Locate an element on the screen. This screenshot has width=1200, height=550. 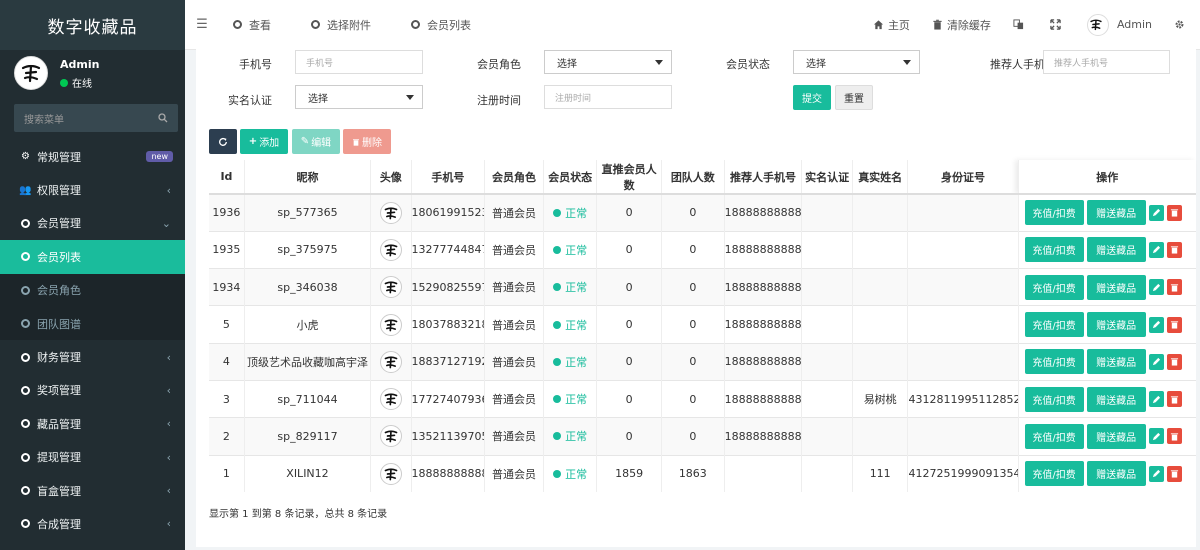
column-header: 头像 is located at coordinates (391, 177).